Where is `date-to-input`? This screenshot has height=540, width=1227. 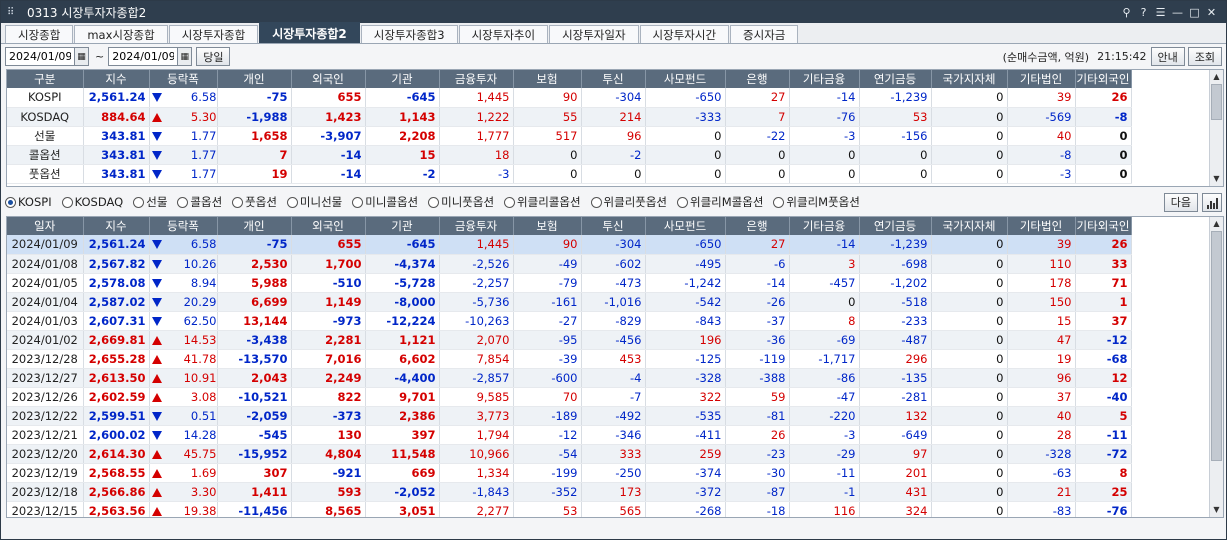
date-to-input is located at coordinates (143, 56).